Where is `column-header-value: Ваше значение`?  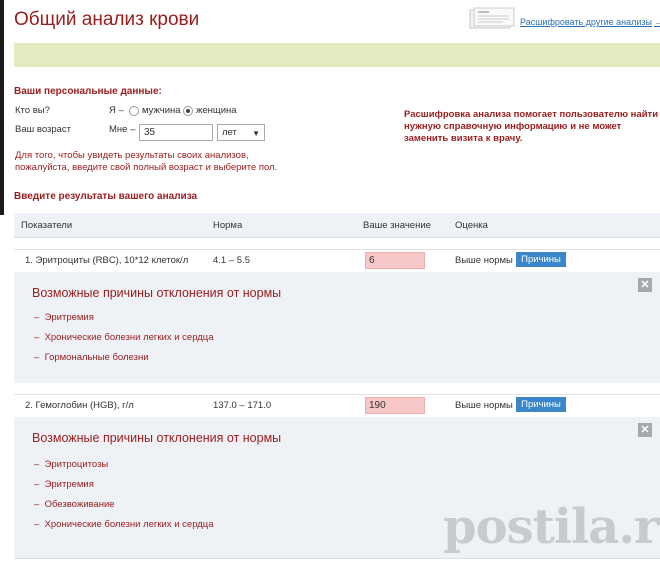 column-header-value: Ваше значение is located at coordinates (397, 225).